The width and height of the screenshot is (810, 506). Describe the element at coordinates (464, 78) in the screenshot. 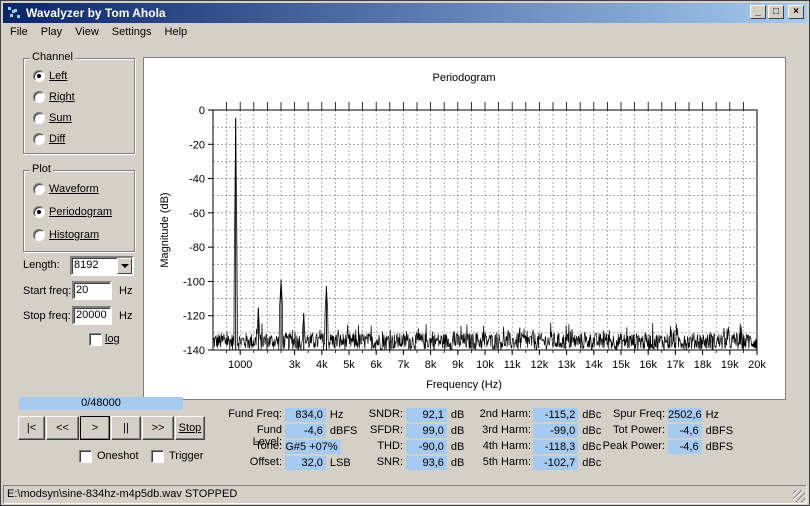

I see `chart-title: Periodogram` at that location.